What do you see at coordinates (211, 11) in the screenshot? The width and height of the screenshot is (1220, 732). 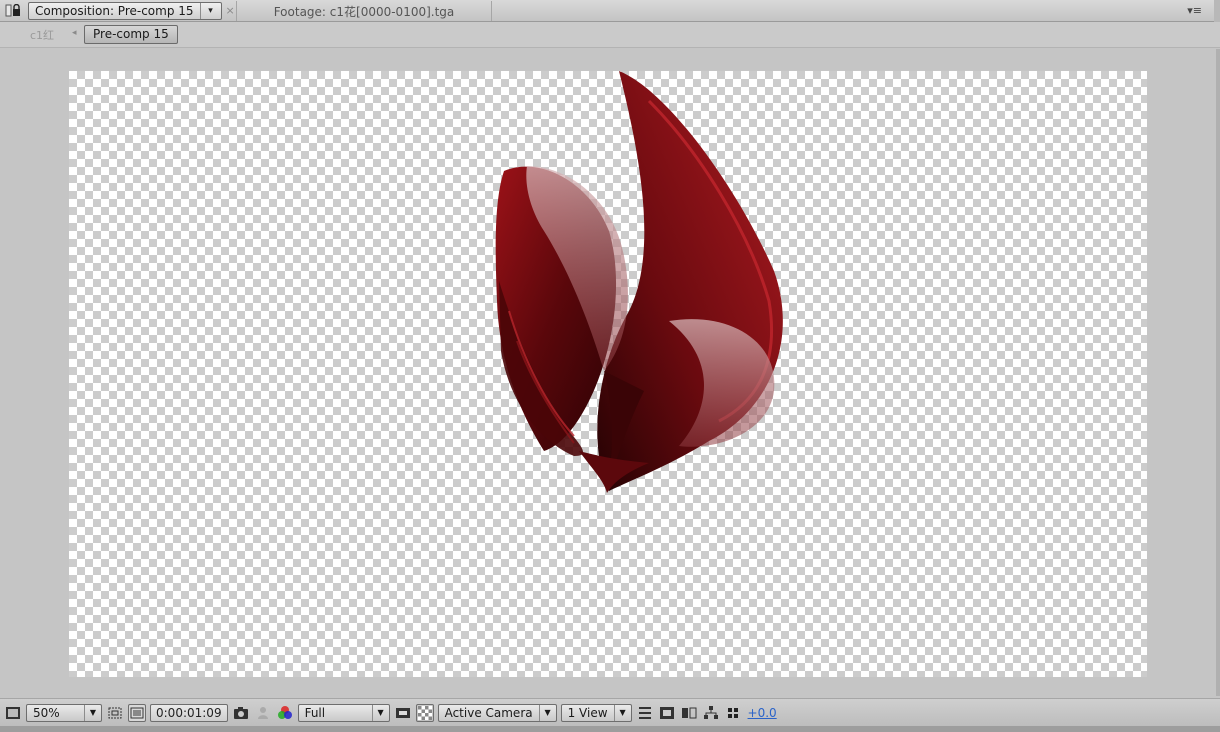 I see `chevron-down-icon: ▾` at bounding box center [211, 11].